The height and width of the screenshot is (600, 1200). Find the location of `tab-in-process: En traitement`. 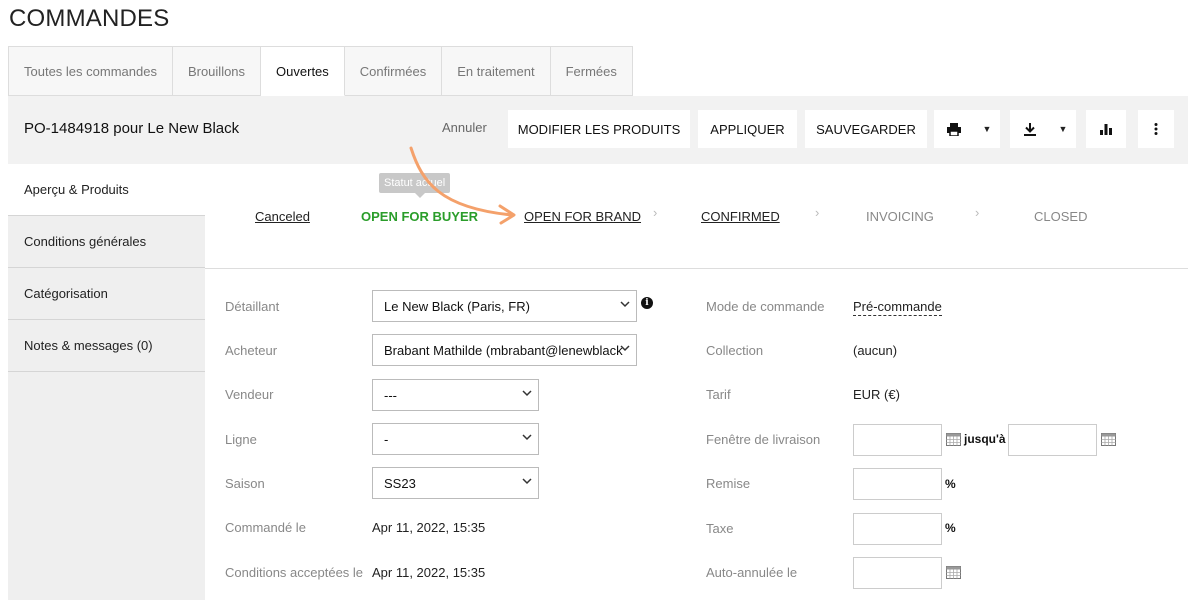

tab-in-process: En traitement is located at coordinates (496, 71).